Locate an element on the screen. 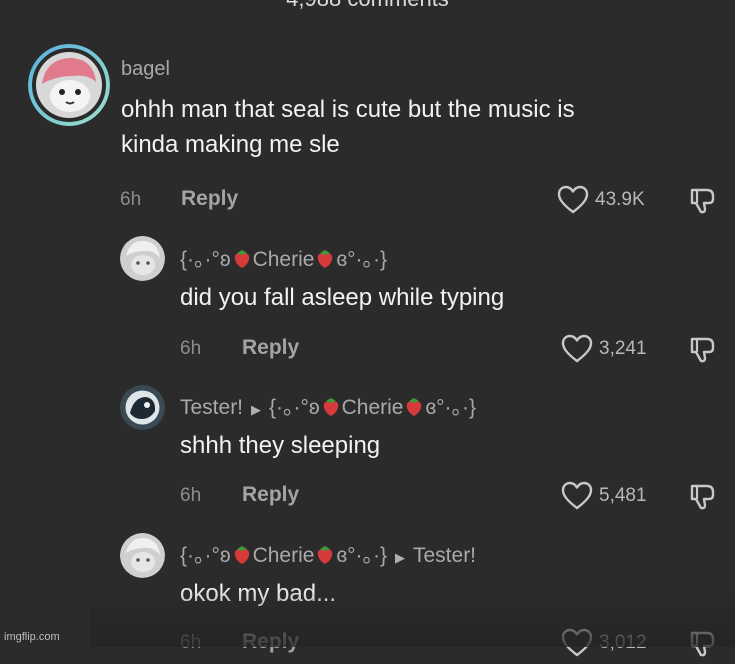 Image resolution: width=735 pixels, height=664 pixels. bottom-fade-overlay is located at coordinates (412, 617).